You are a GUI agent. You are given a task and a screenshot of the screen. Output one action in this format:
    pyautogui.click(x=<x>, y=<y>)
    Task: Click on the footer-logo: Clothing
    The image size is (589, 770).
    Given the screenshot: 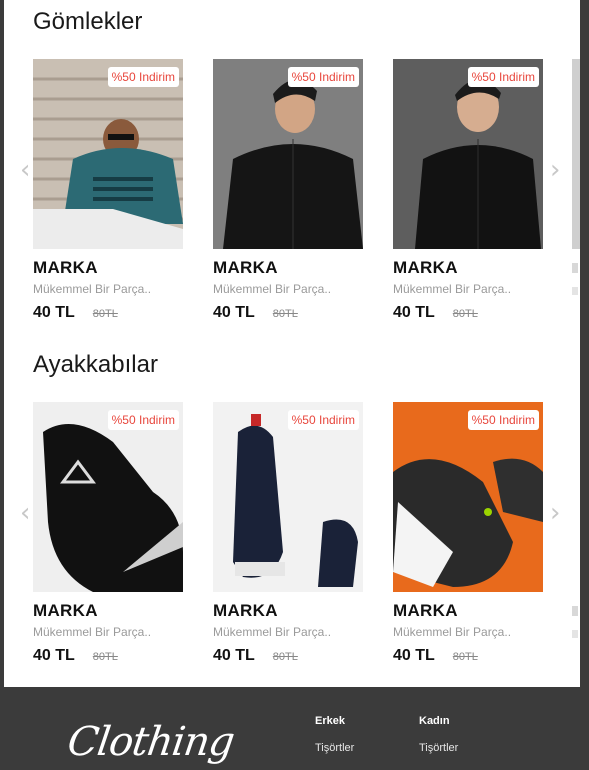 What is the action you would take?
    pyautogui.click(x=151, y=742)
    